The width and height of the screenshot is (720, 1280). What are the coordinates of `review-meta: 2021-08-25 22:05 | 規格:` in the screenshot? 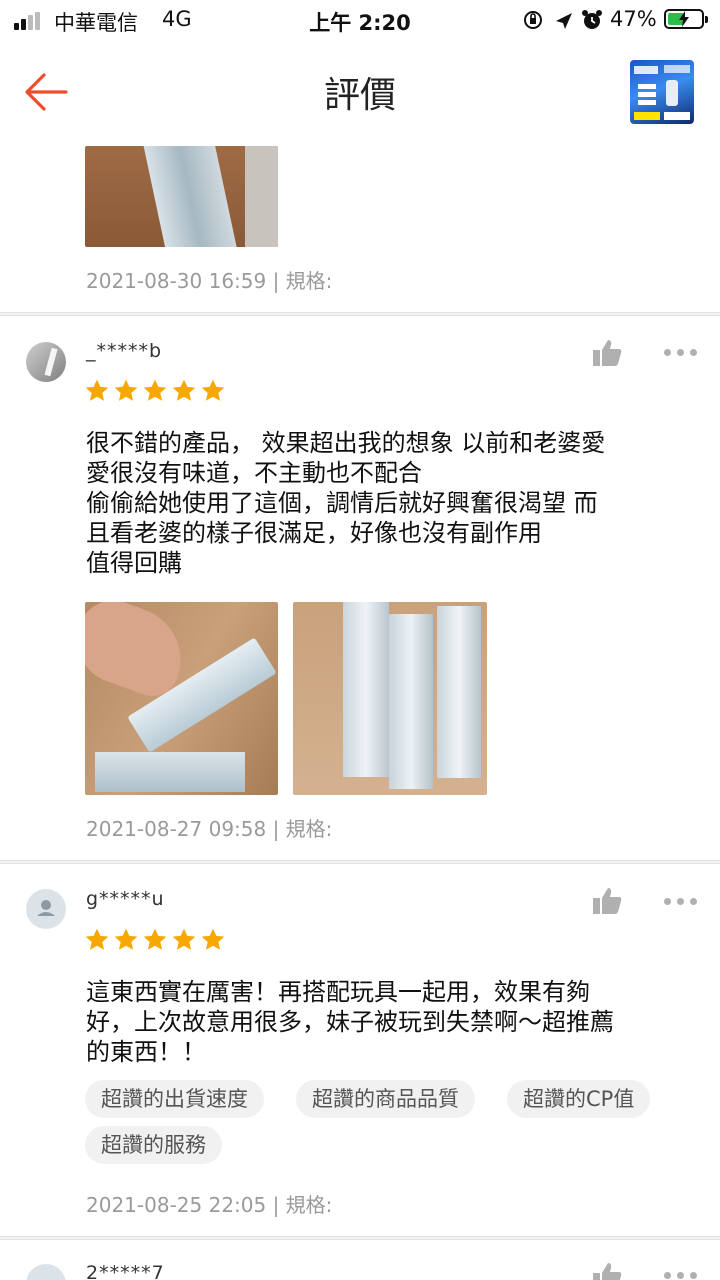 It's located at (209, 1205).